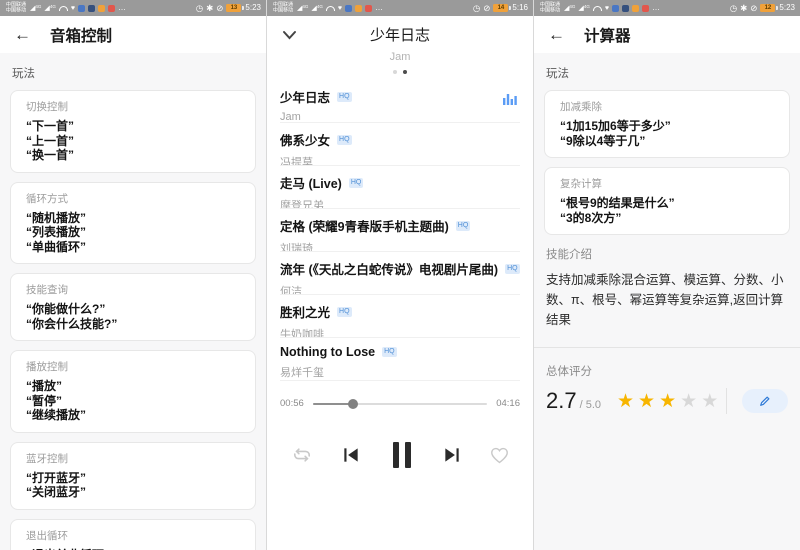 Image resolution: width=800 pixels, height=550 pixels. Describe the element at coordinates (561, 400) in the screenshot. I see `rating-score: 2.7` at that location.